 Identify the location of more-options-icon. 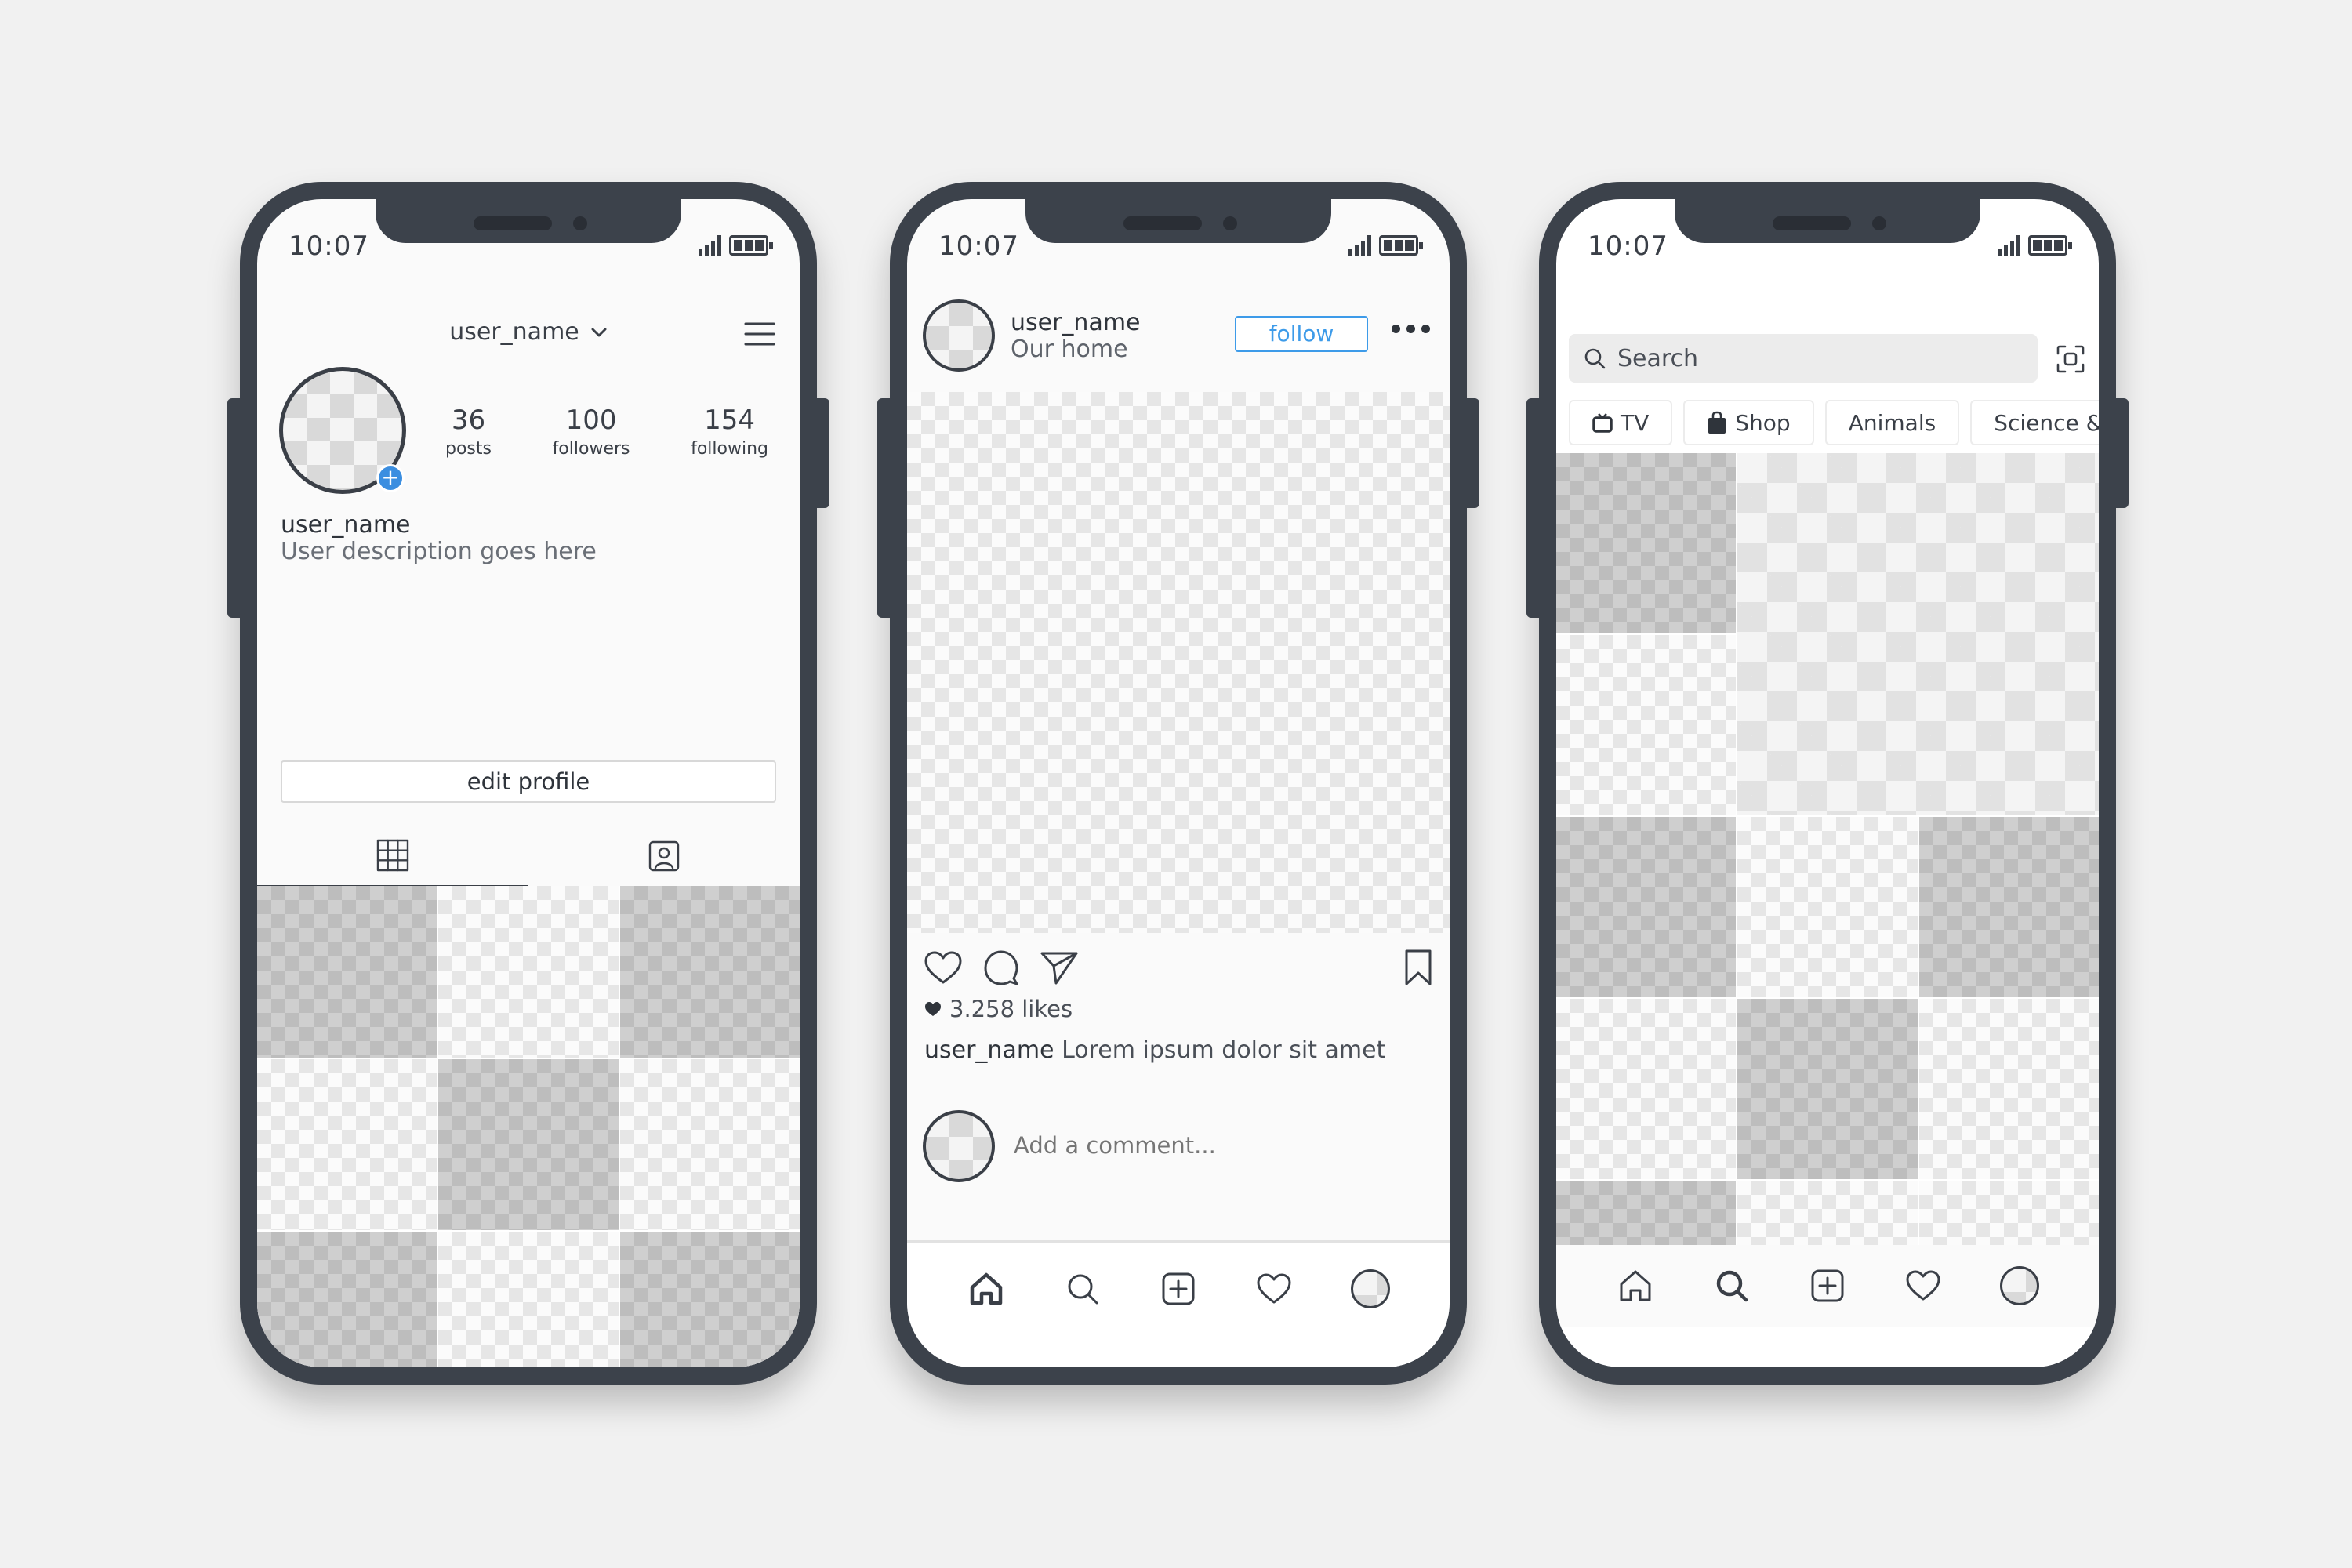
(1411, 329).